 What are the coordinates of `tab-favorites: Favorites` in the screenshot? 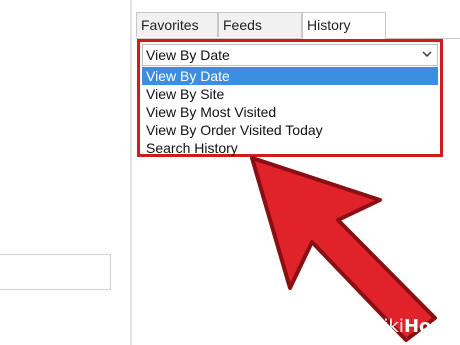 It's located at (177, 24).